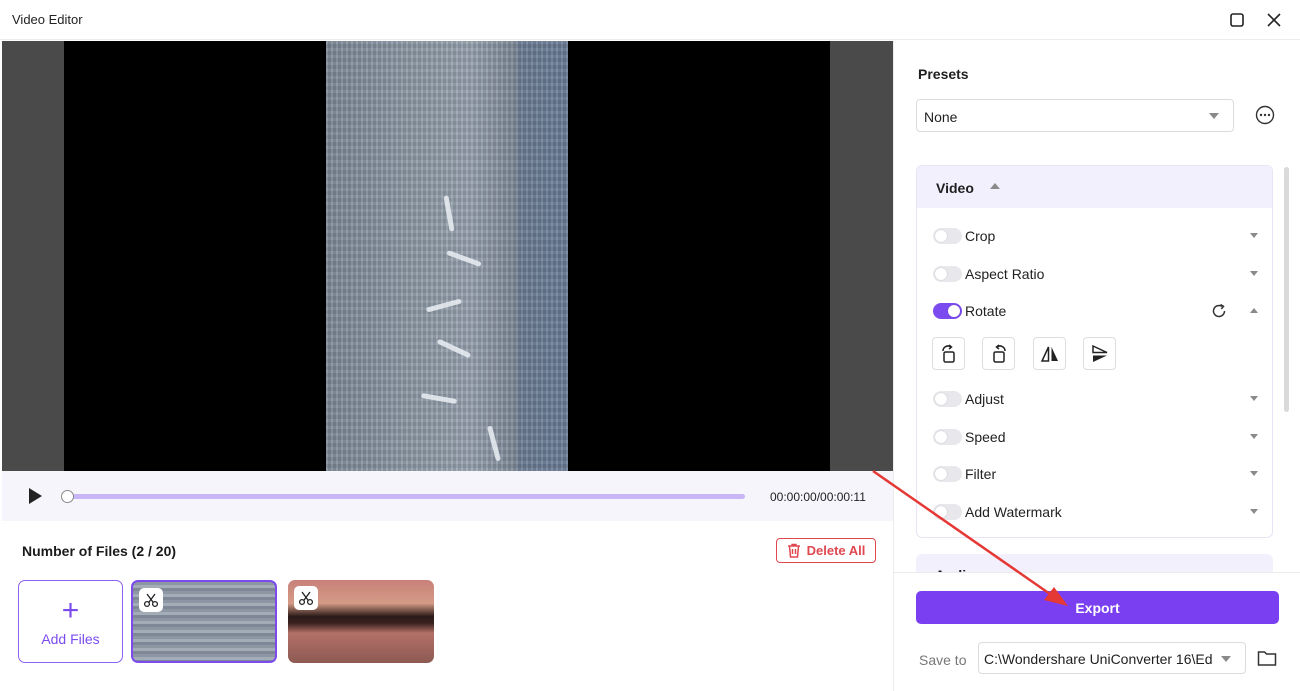 The height and width of the screenshot is (691, 1300). I want to click on panel-scrollbar, so click(1286, 289).